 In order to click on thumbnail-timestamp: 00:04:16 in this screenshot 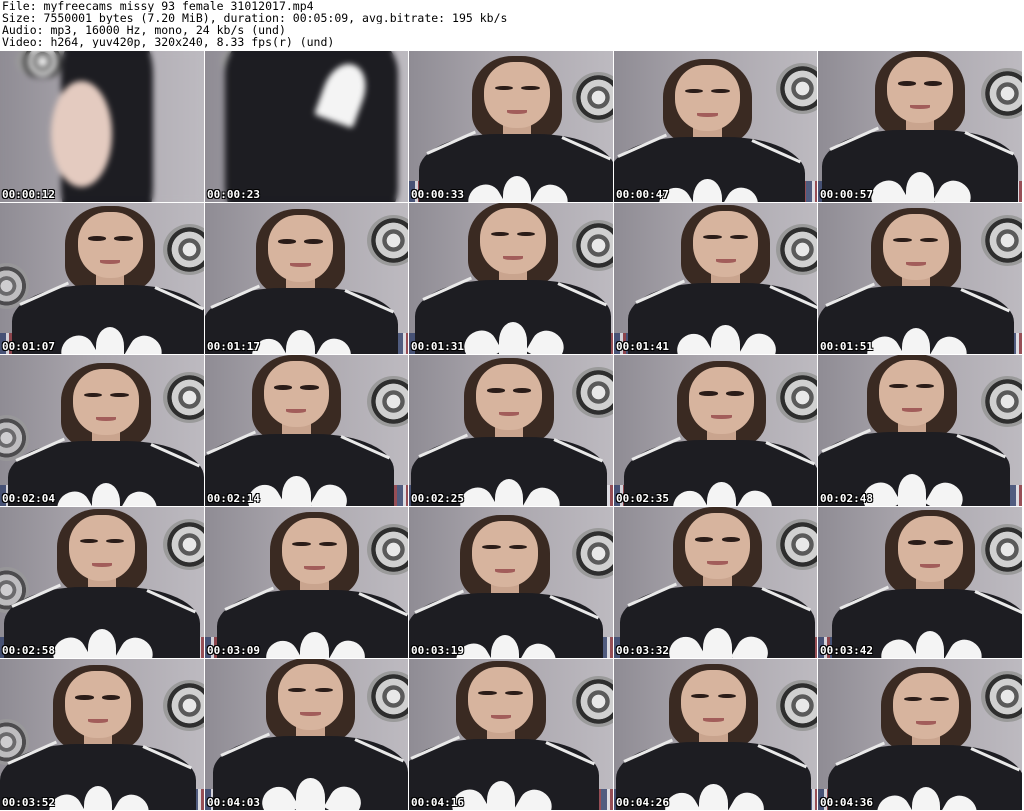, I will do `click(437, 802)`.